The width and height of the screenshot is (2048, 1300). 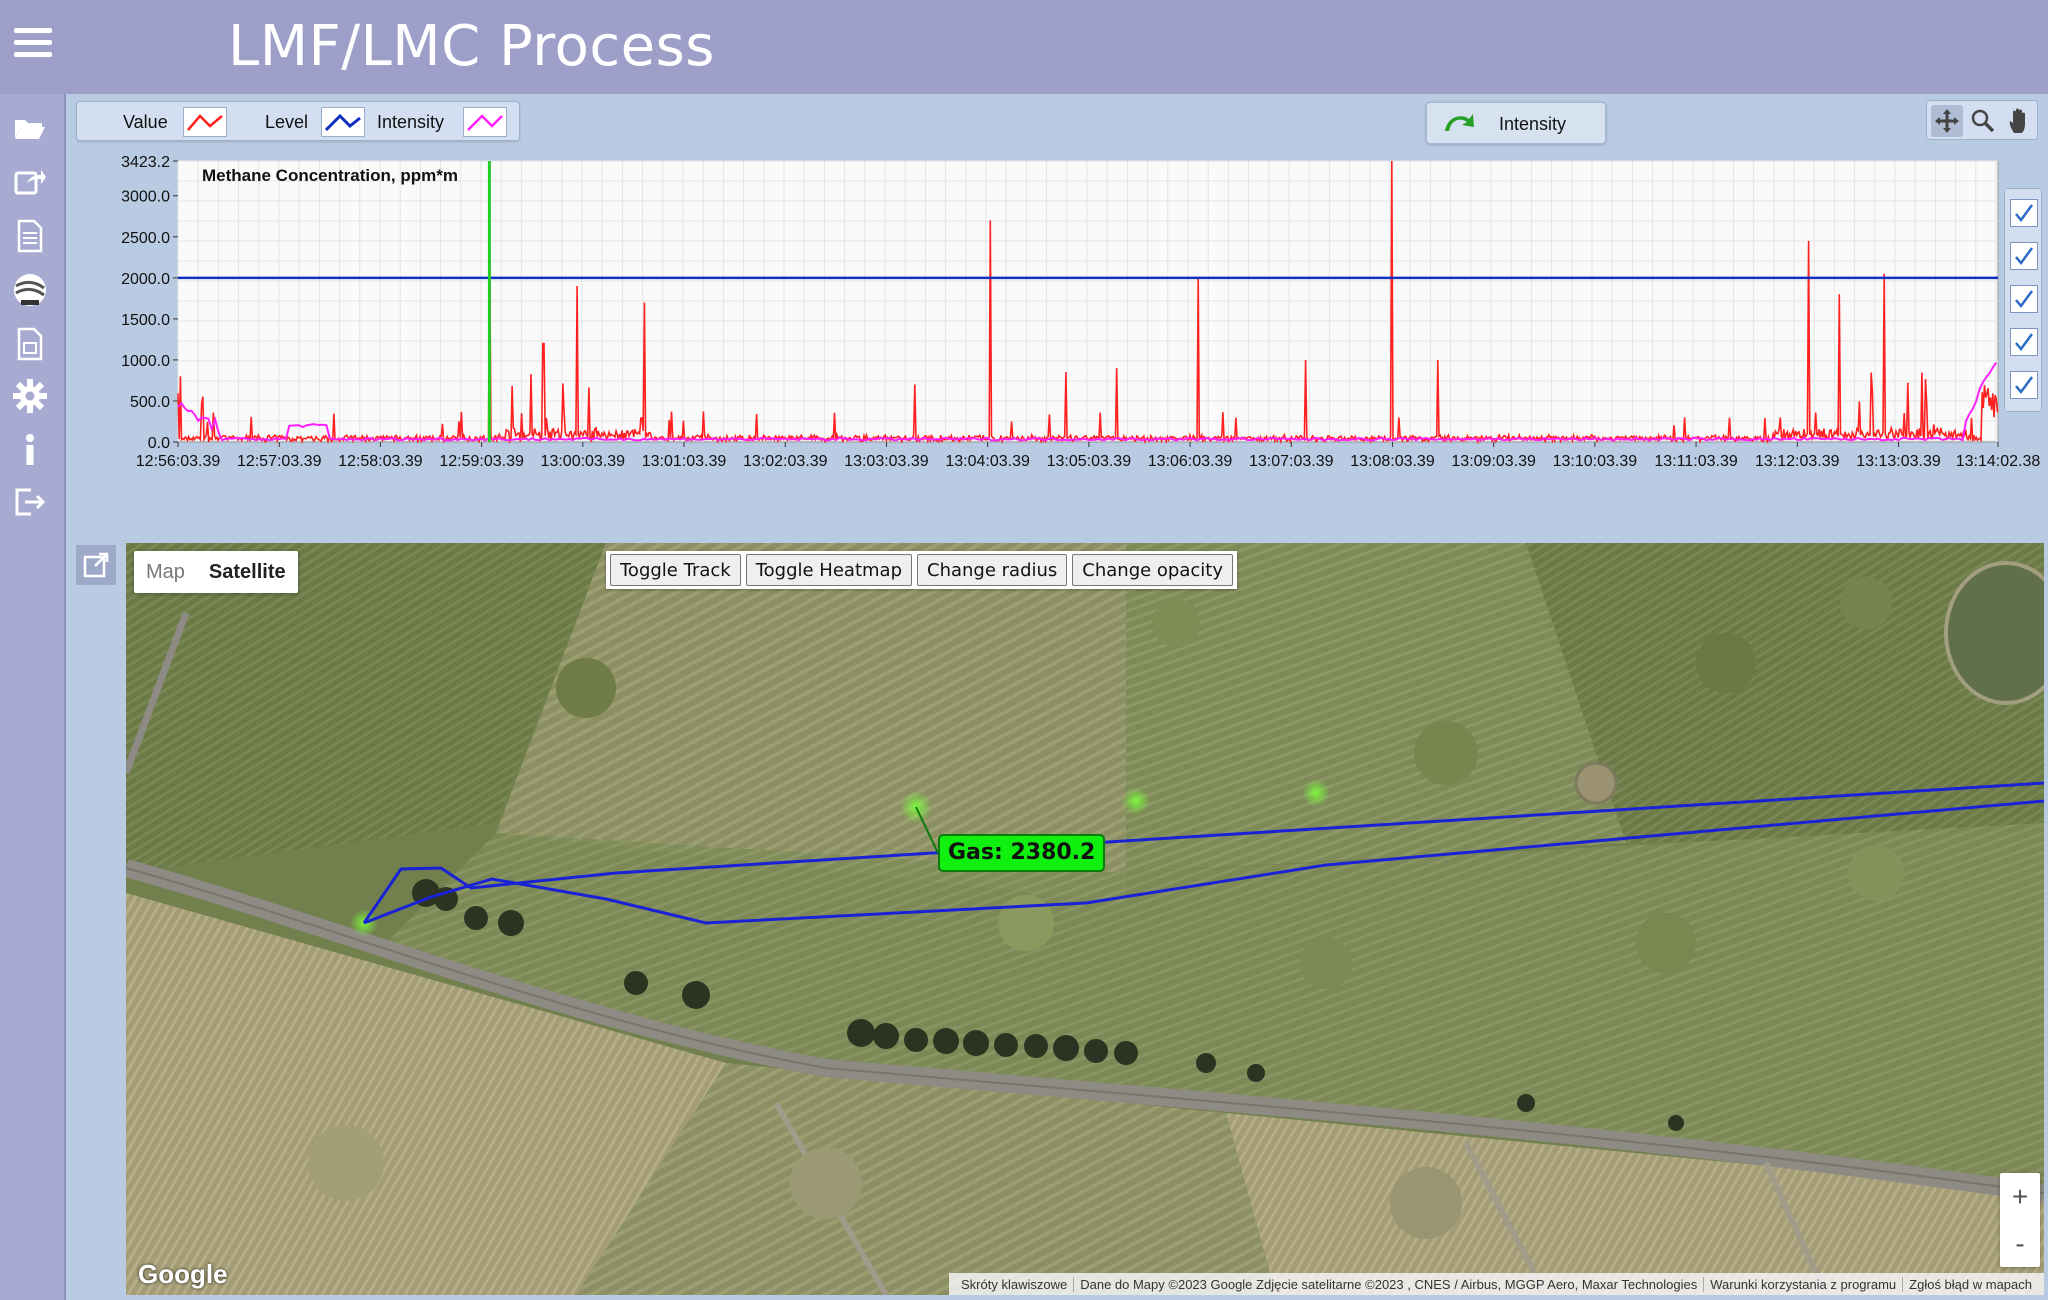 I want to click on zoom-out-button: -, so click(x=2020, y=1243).